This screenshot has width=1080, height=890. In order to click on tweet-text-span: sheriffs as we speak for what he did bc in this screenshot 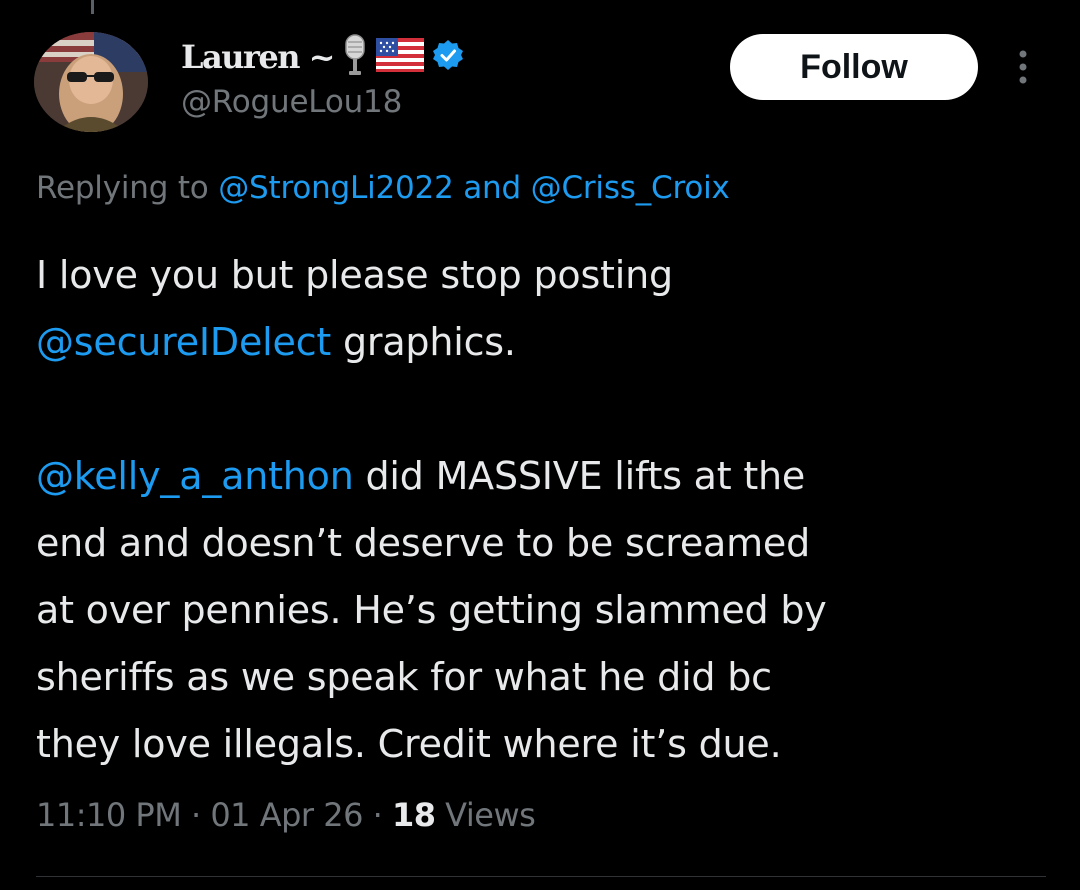, I will do `click(404, 677)`.